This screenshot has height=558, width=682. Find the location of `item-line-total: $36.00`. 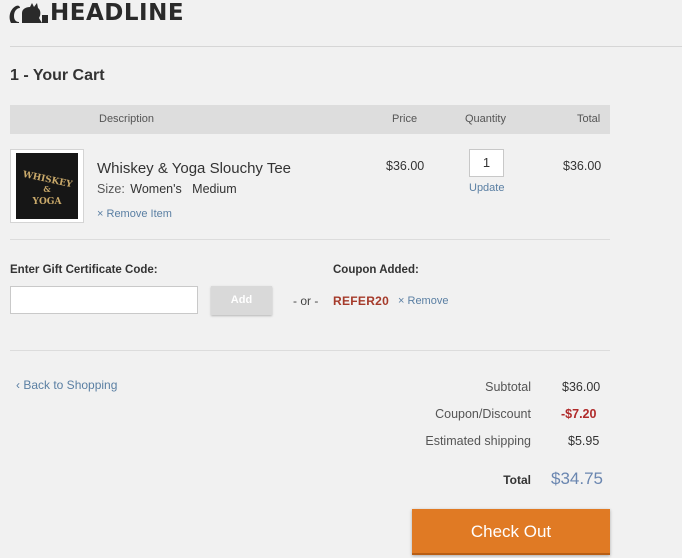

item-line-total: $36.00 is located at coordinates (582, 166).